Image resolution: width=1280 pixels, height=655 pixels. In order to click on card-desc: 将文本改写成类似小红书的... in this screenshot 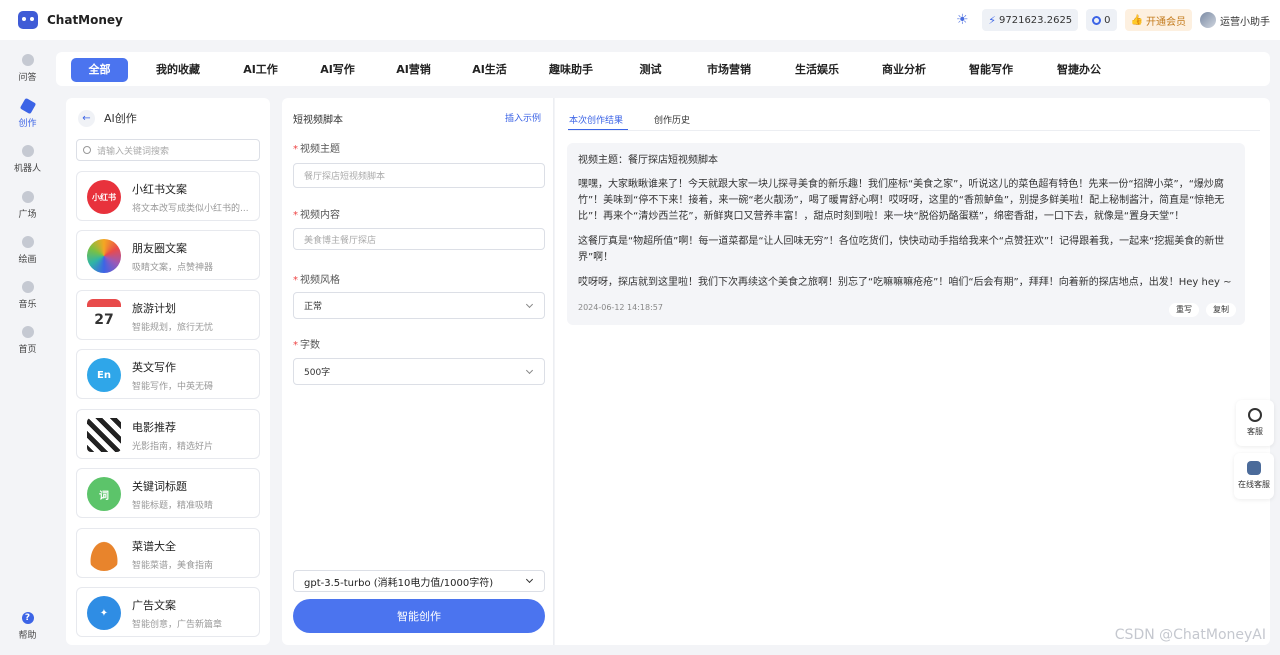, I will do `click(190, 209)`.